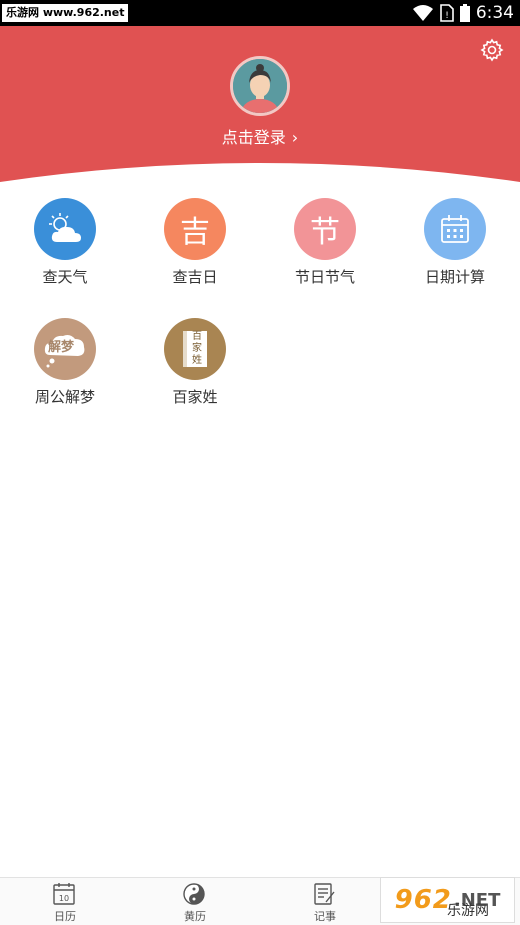 The height and width of the screenshot is (925, 520). I want to click on user-avatar-icon, so click(260, 86).